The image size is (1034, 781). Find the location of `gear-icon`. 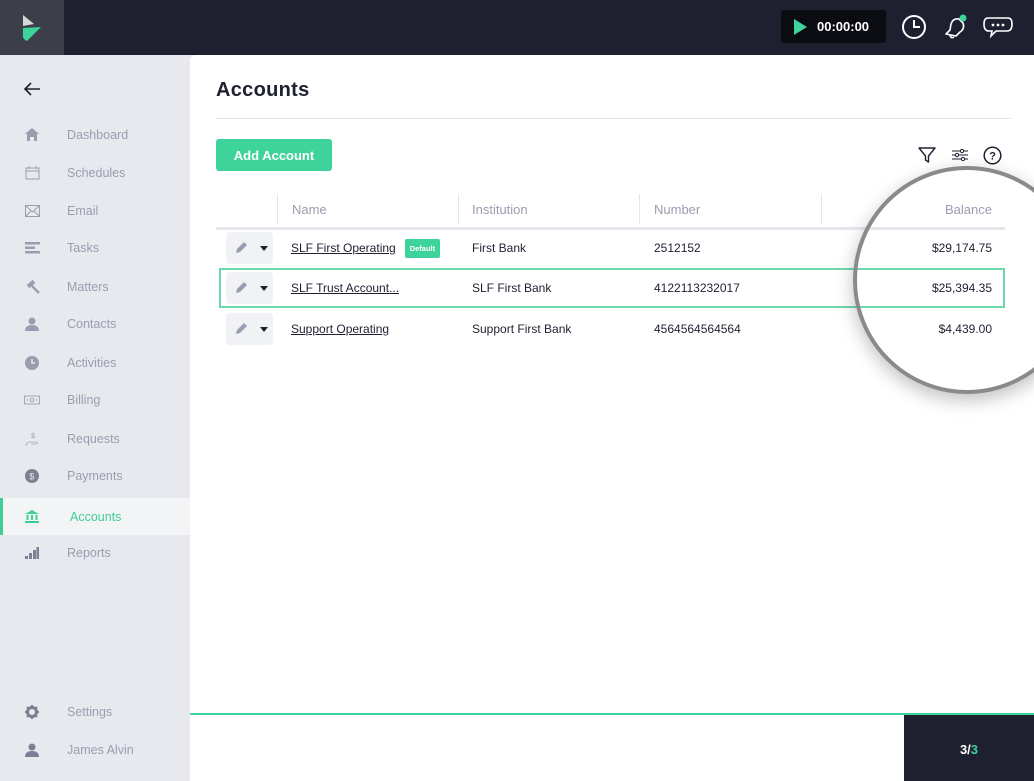

gear-icon is located at coordinates (32, 712).